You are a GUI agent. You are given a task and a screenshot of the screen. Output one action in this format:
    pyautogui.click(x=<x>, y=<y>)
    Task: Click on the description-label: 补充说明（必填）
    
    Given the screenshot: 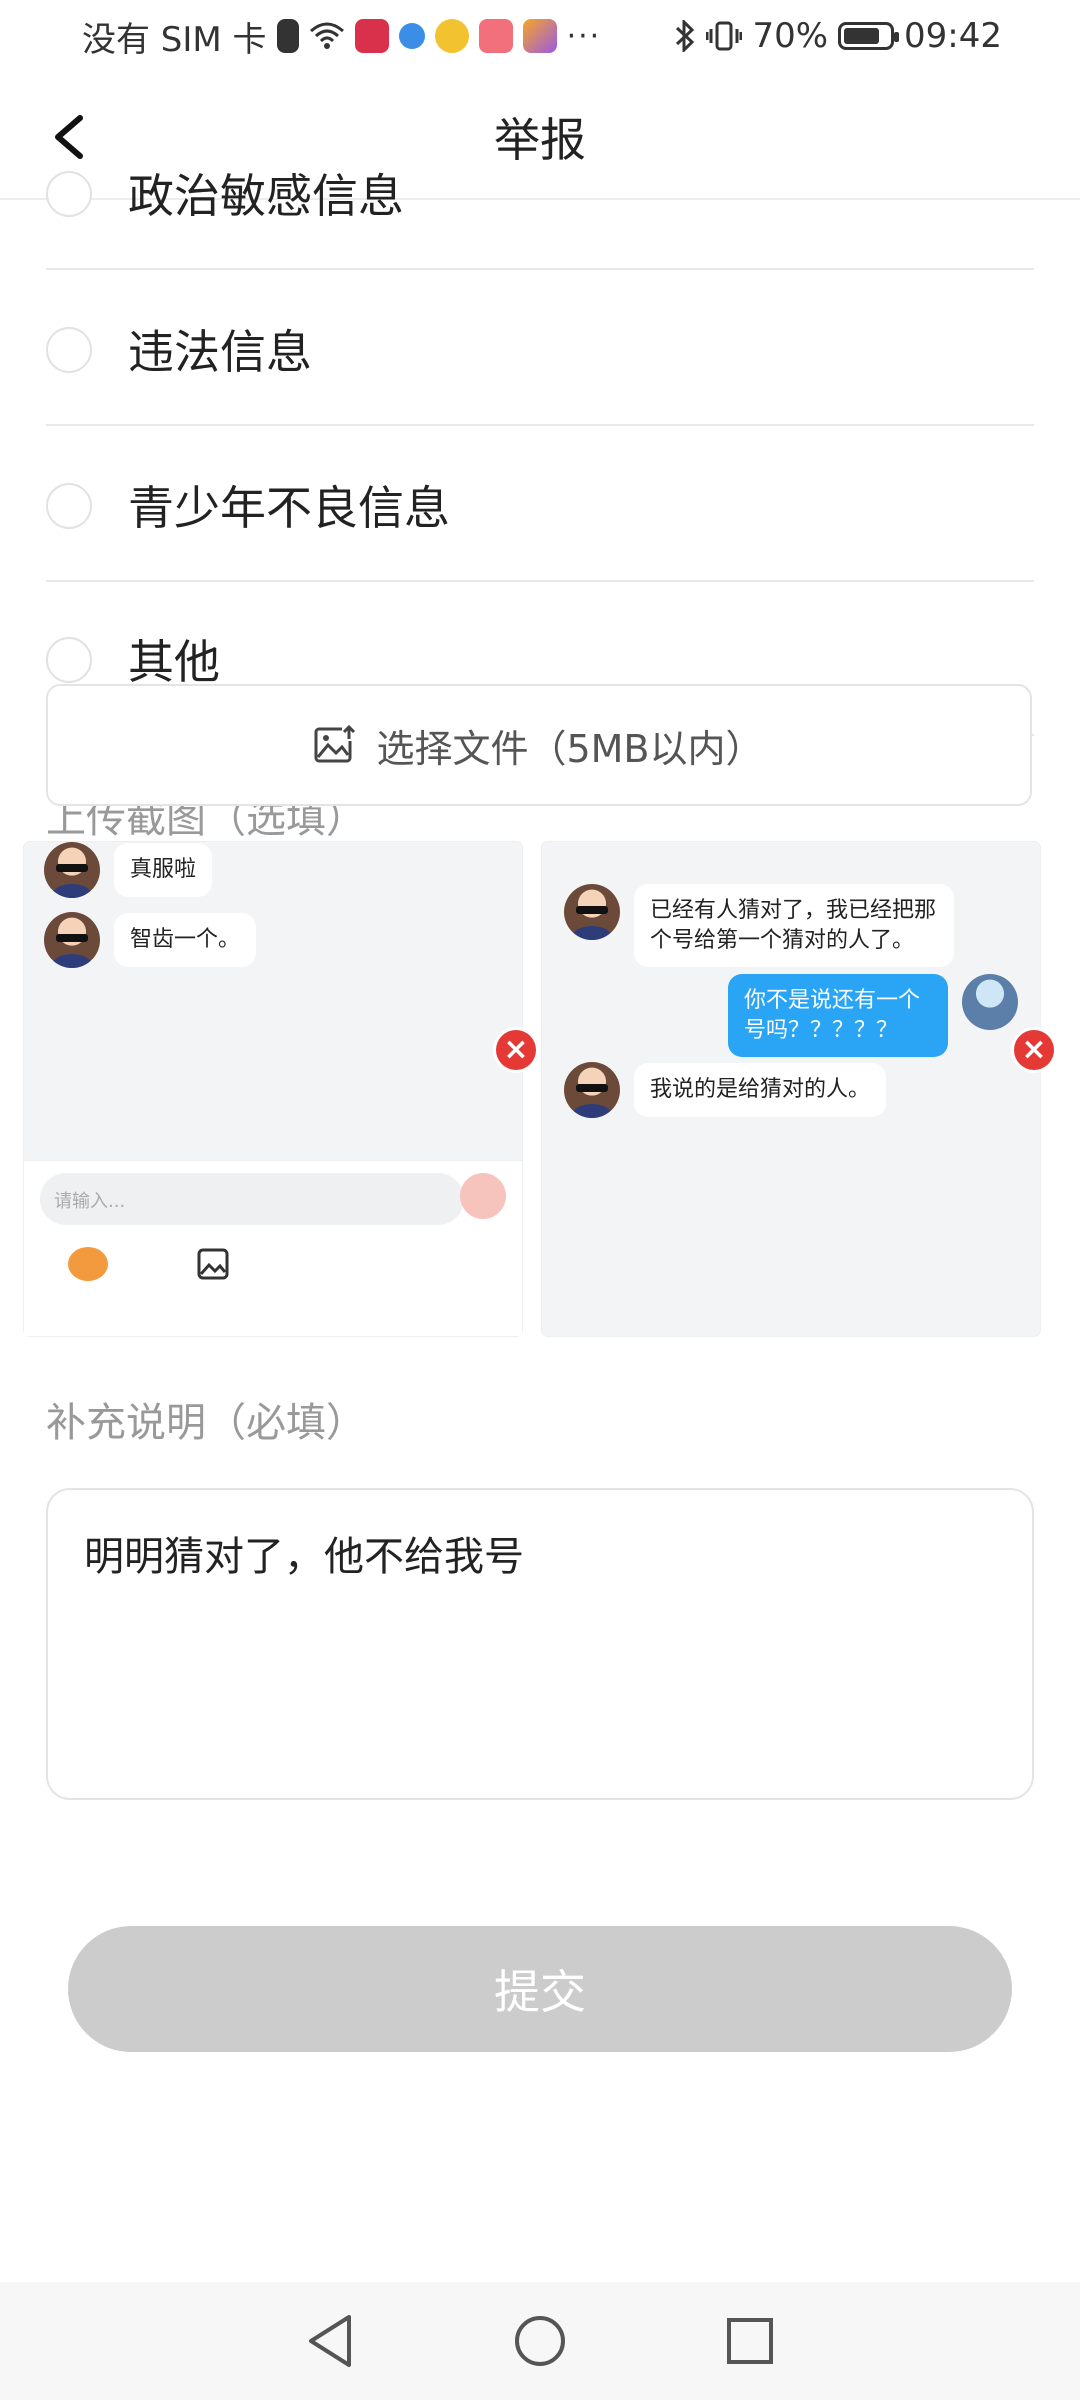 What is the action you would take?
    pyautogui.click(x=206, y=1423)
    